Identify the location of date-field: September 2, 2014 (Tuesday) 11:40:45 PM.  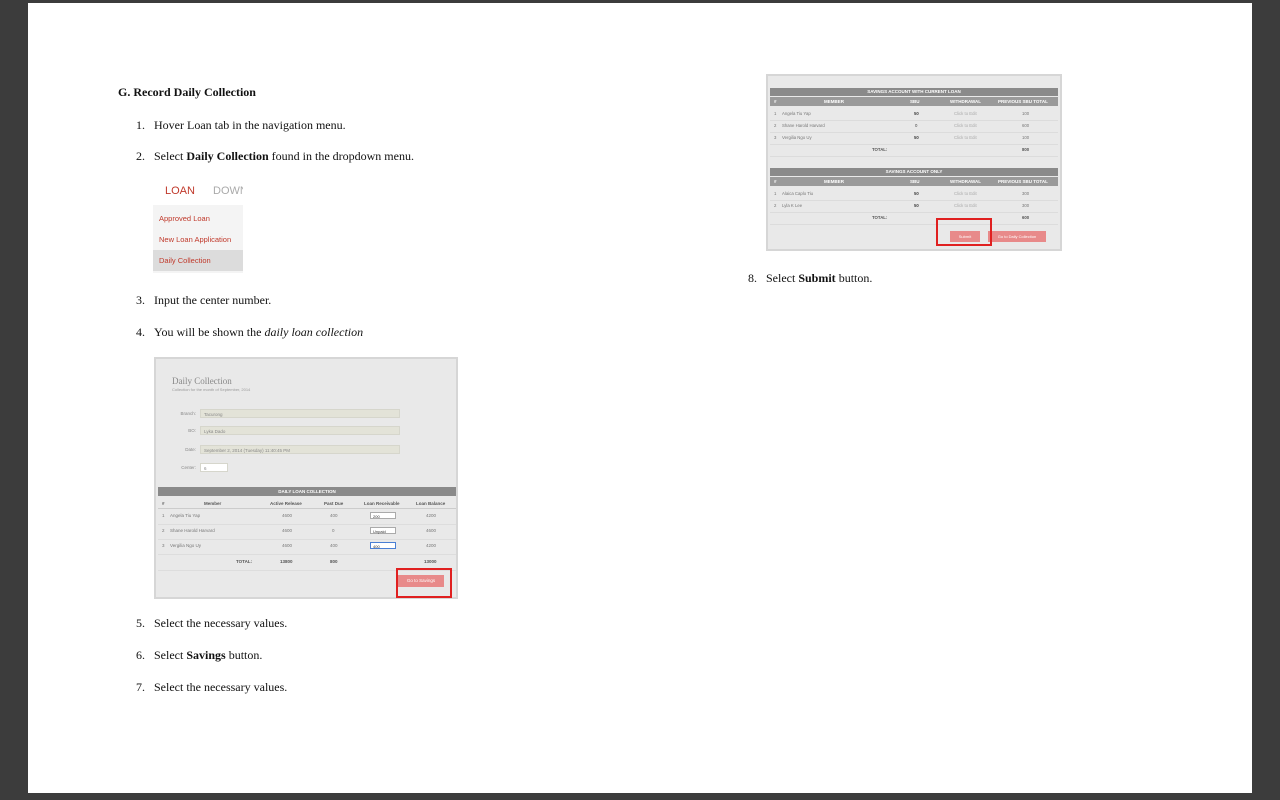
(300, 449).